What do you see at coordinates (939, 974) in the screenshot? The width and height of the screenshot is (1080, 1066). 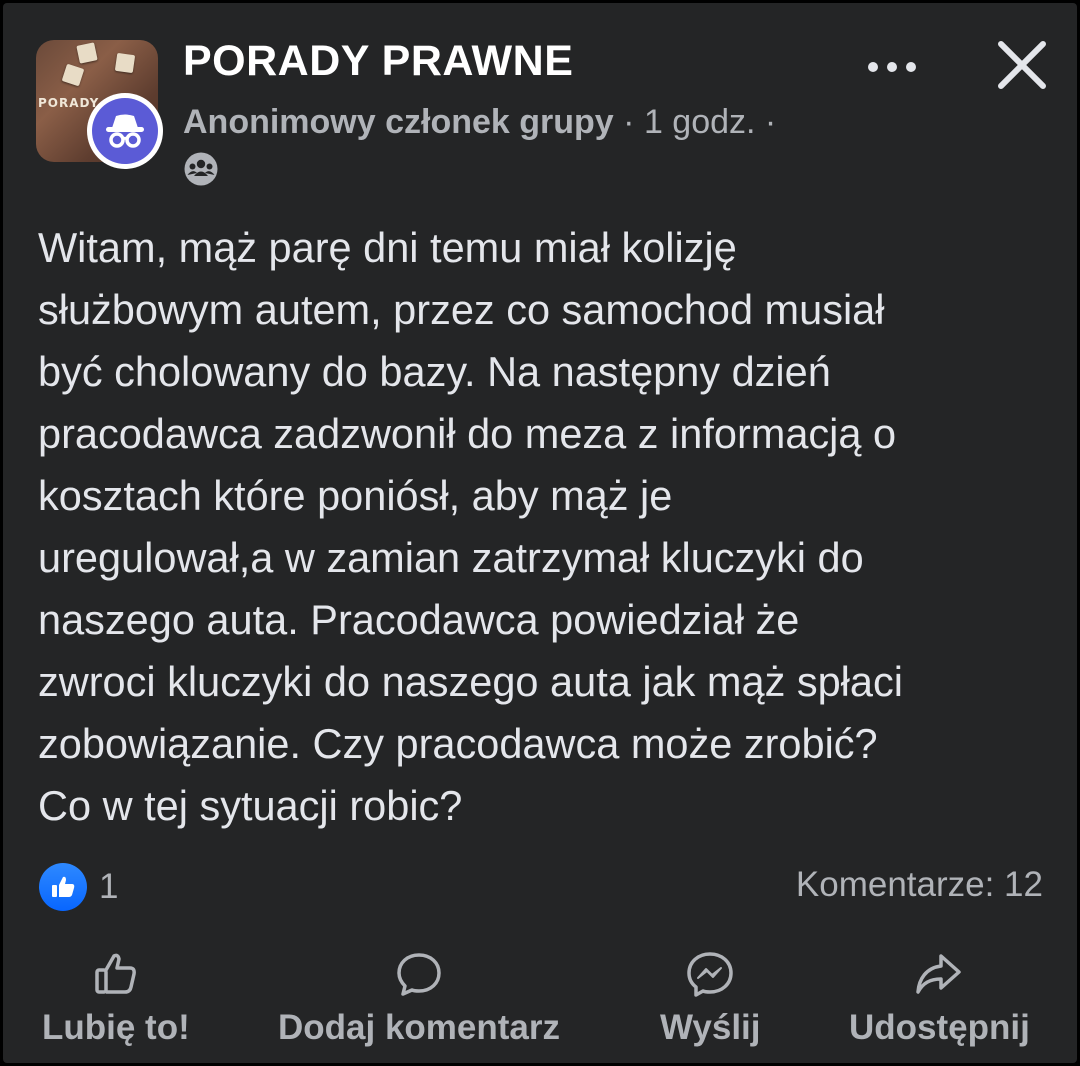 I see `share-icon` at bounding box center [939, 974].